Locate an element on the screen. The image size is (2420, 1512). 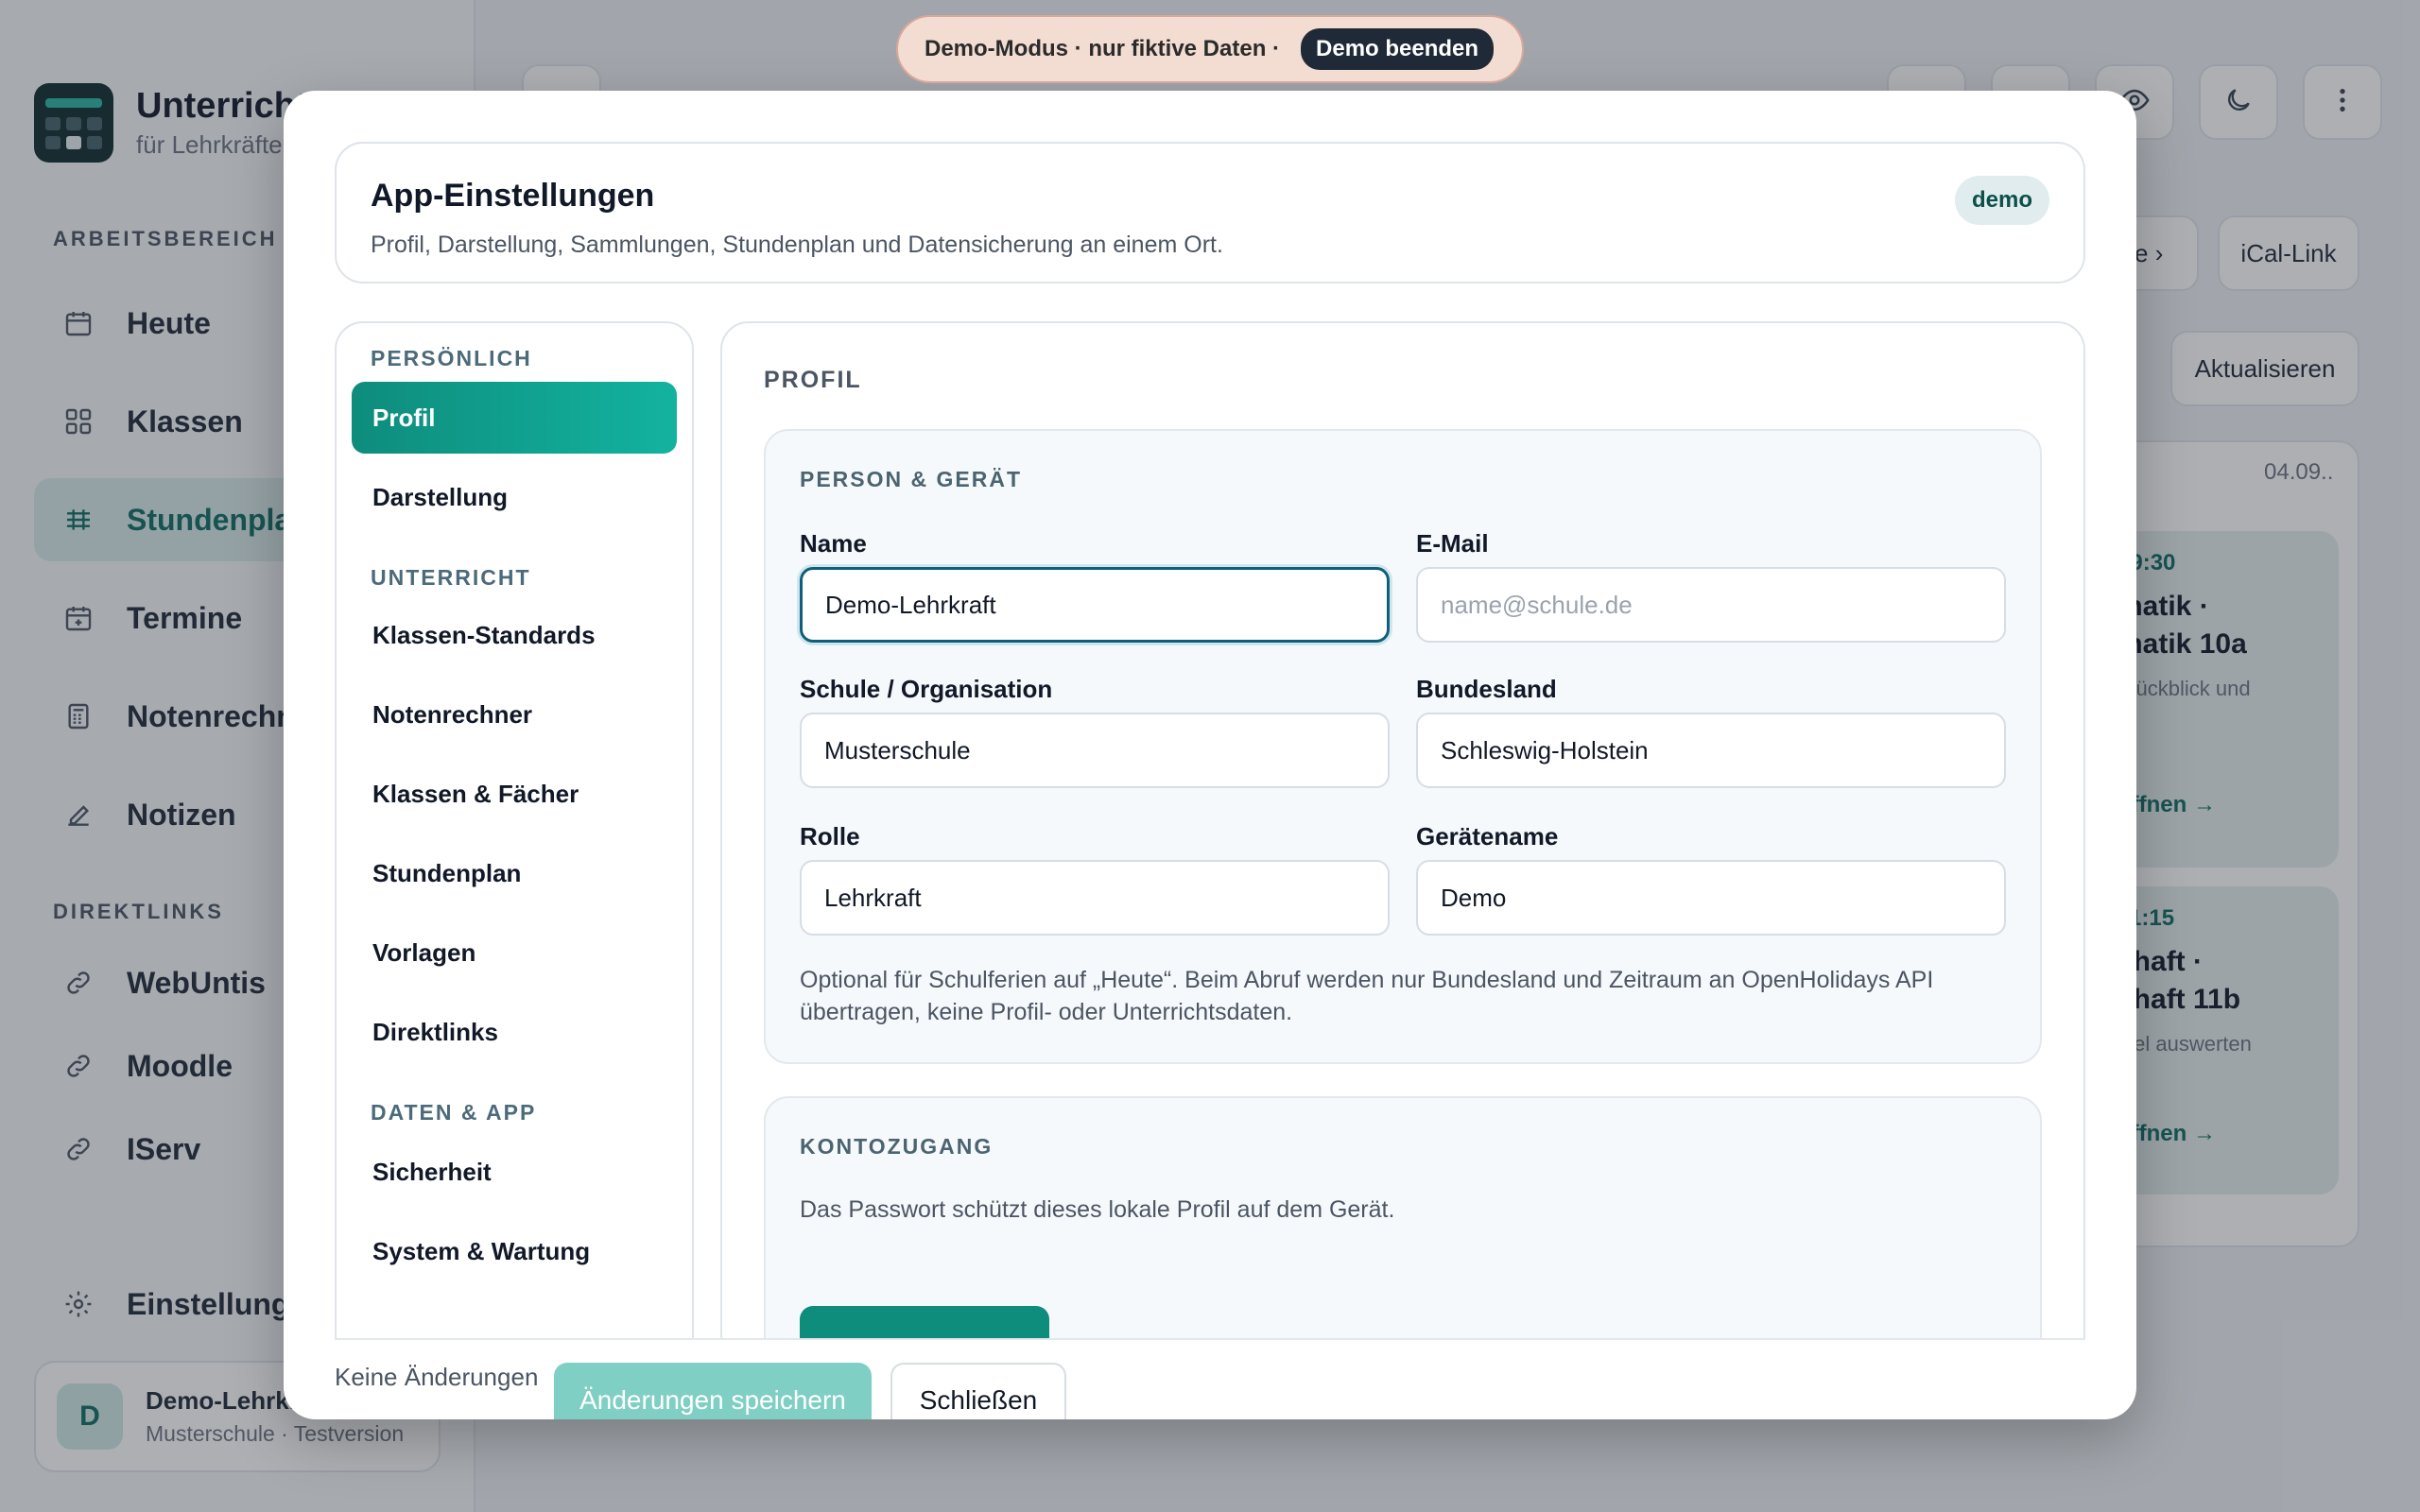
settings-tab-profil: Profil is located at coordinates (514, 418).